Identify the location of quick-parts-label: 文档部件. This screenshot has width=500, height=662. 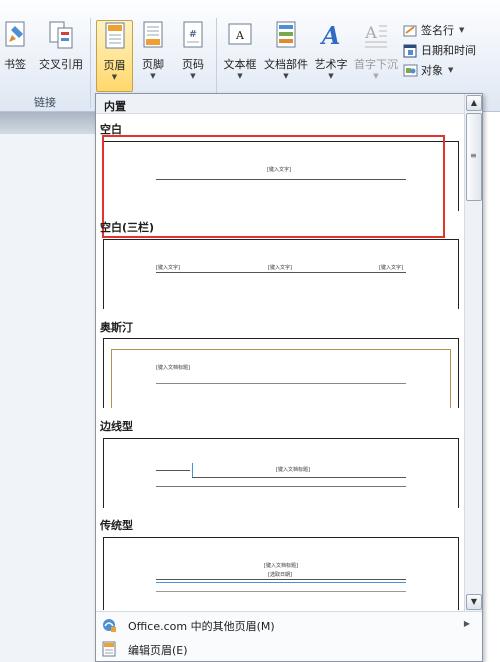
(286, 64).